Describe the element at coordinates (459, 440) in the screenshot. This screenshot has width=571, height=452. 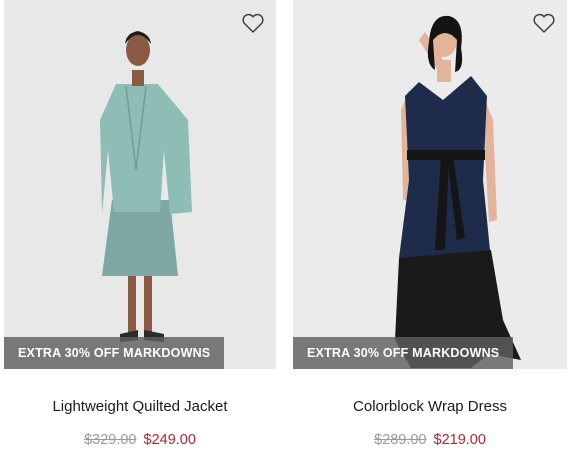
I see `sale-price: $219.00` at that location.